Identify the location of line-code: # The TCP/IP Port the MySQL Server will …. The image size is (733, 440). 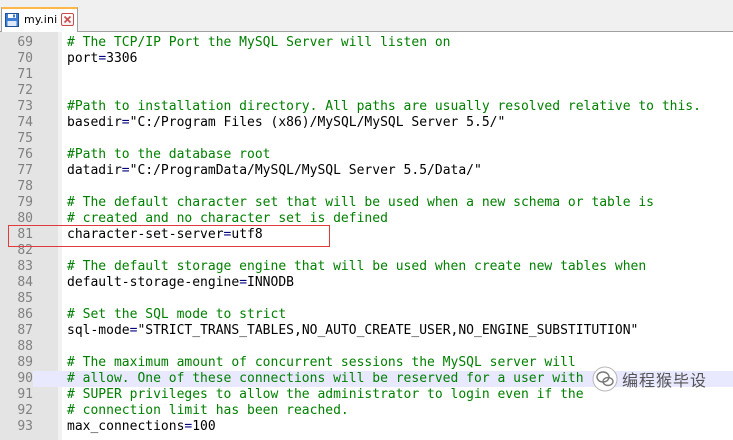
(259, 43).